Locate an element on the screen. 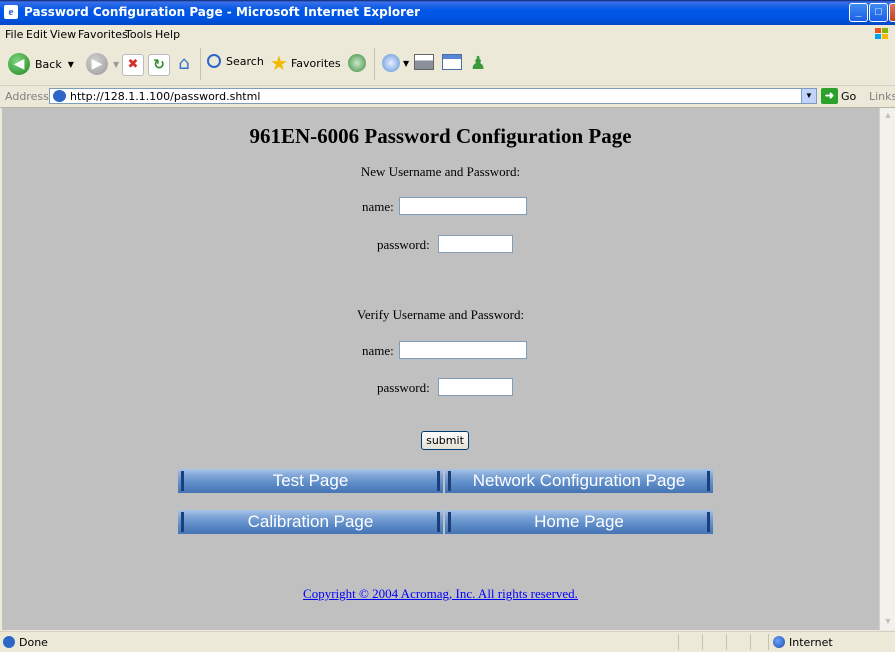 This screenshot has height=652, width=895. internet-zone-icon is located at coordinates (779, 642).